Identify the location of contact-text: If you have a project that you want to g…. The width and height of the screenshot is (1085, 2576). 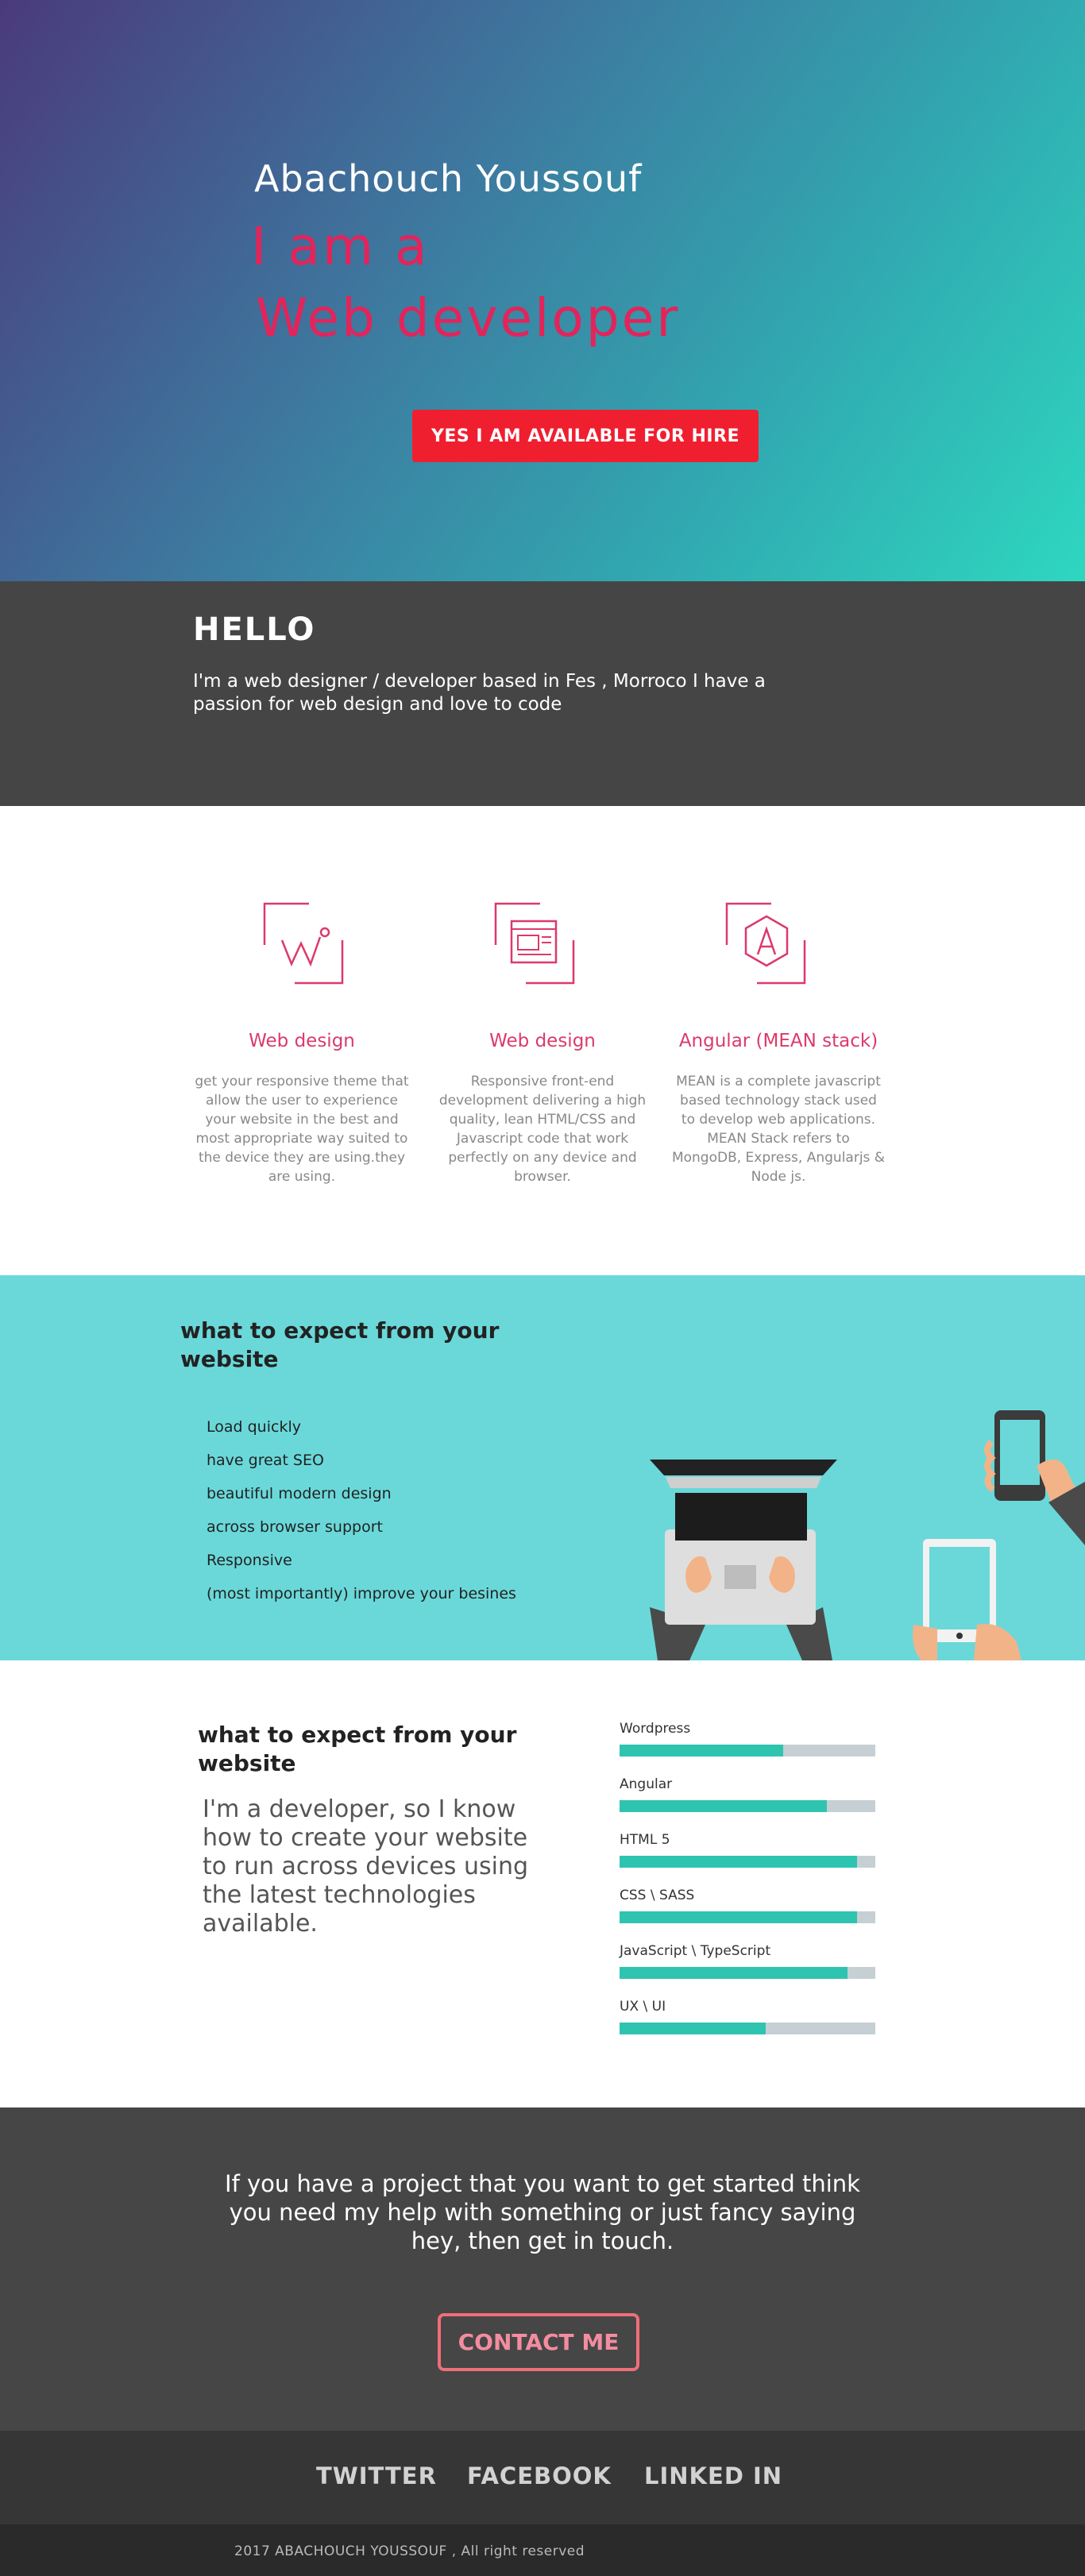
(542, 2212).